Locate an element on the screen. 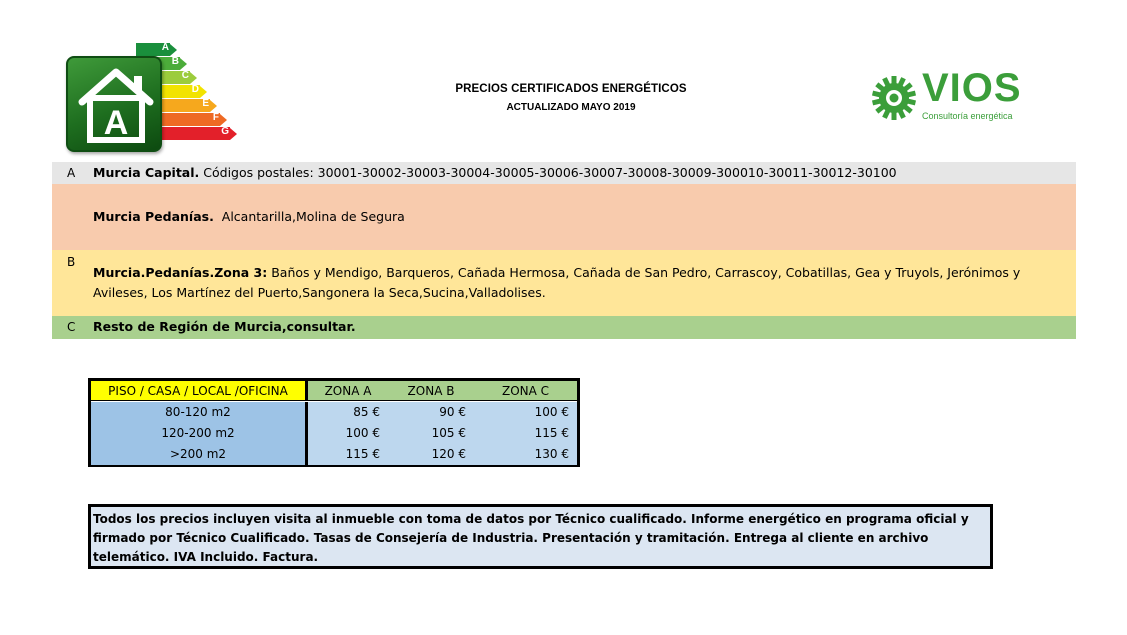  vios-logo: VIOS Consultoría energética is located at coordinates (948, 96).